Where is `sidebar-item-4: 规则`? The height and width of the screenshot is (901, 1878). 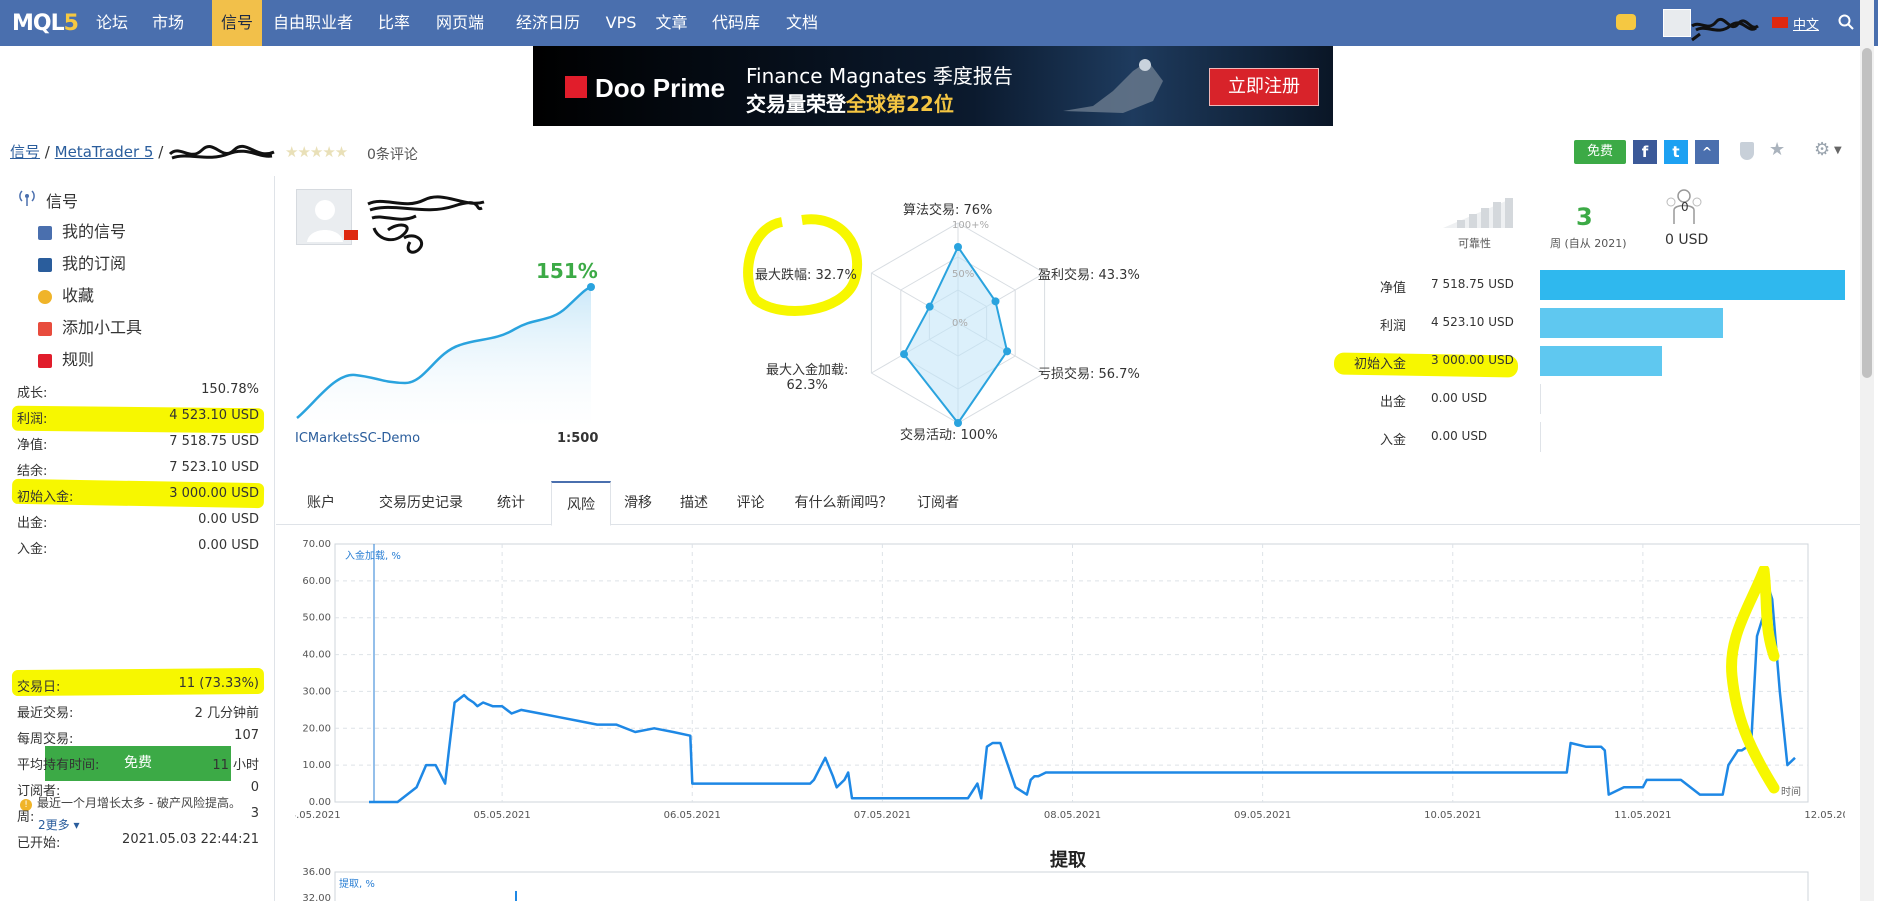
sidebar-item-4: 规则 is located at coordinates (66, 358).